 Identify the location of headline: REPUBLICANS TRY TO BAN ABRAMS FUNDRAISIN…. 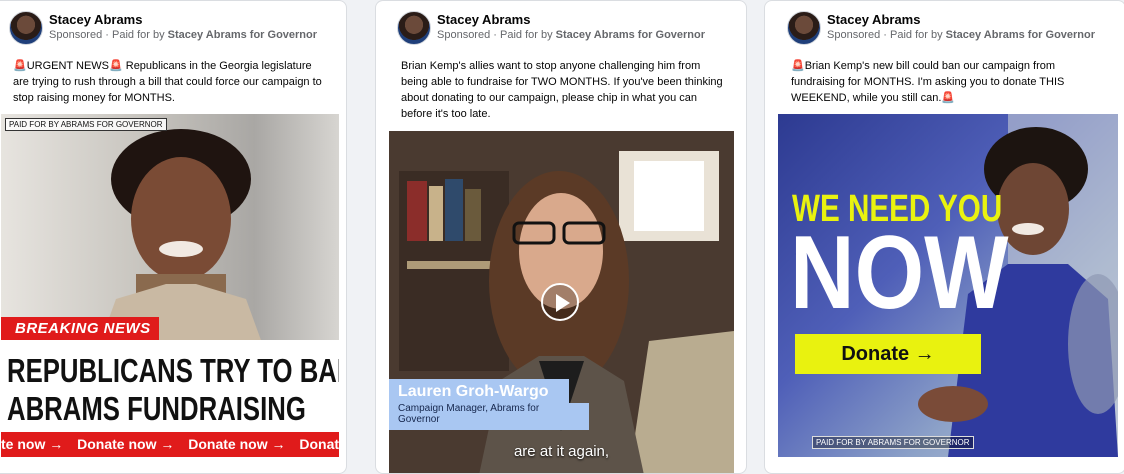
(173, 390).